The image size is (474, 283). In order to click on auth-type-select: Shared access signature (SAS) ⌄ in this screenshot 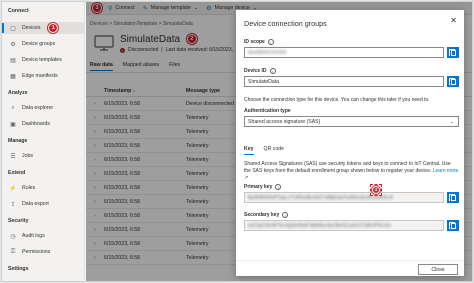, I will do `click(351, 121)`.